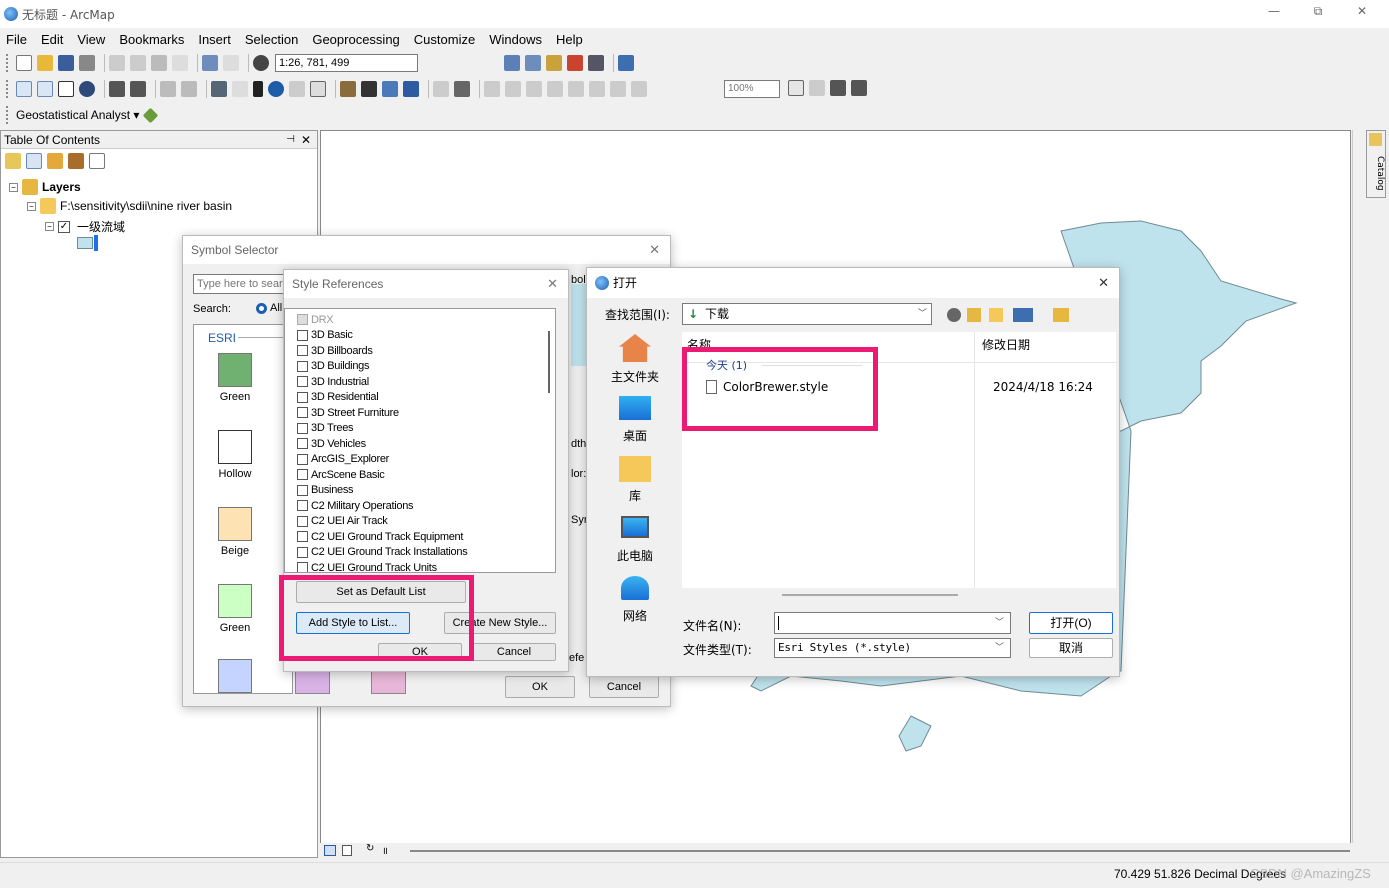 The height and width of the screenshot is (888, 1389). I want to click on style-list-item: C2 UEI Ground Track Equipment, so click(380, 536).